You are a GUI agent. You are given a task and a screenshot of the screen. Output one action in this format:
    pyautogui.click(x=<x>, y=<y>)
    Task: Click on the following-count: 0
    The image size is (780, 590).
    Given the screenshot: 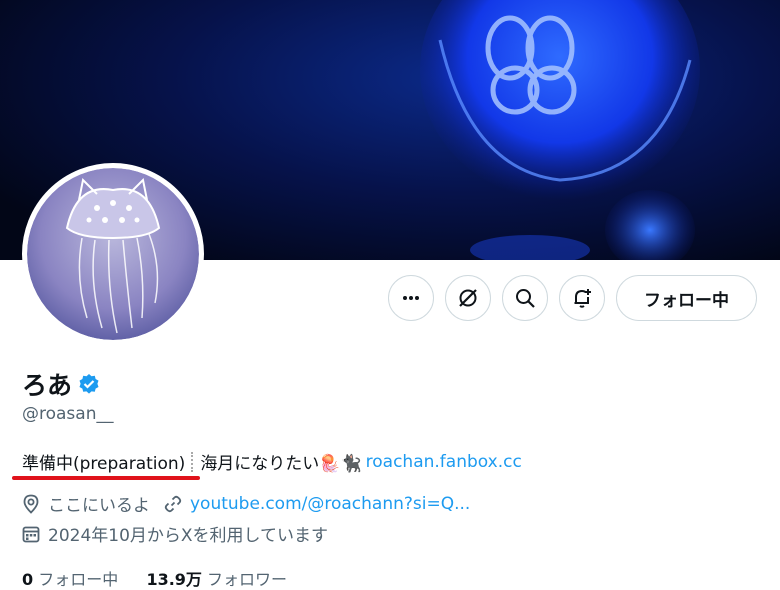 What is the action you would take?
    pyautogui.click(x=28, y=579)
    